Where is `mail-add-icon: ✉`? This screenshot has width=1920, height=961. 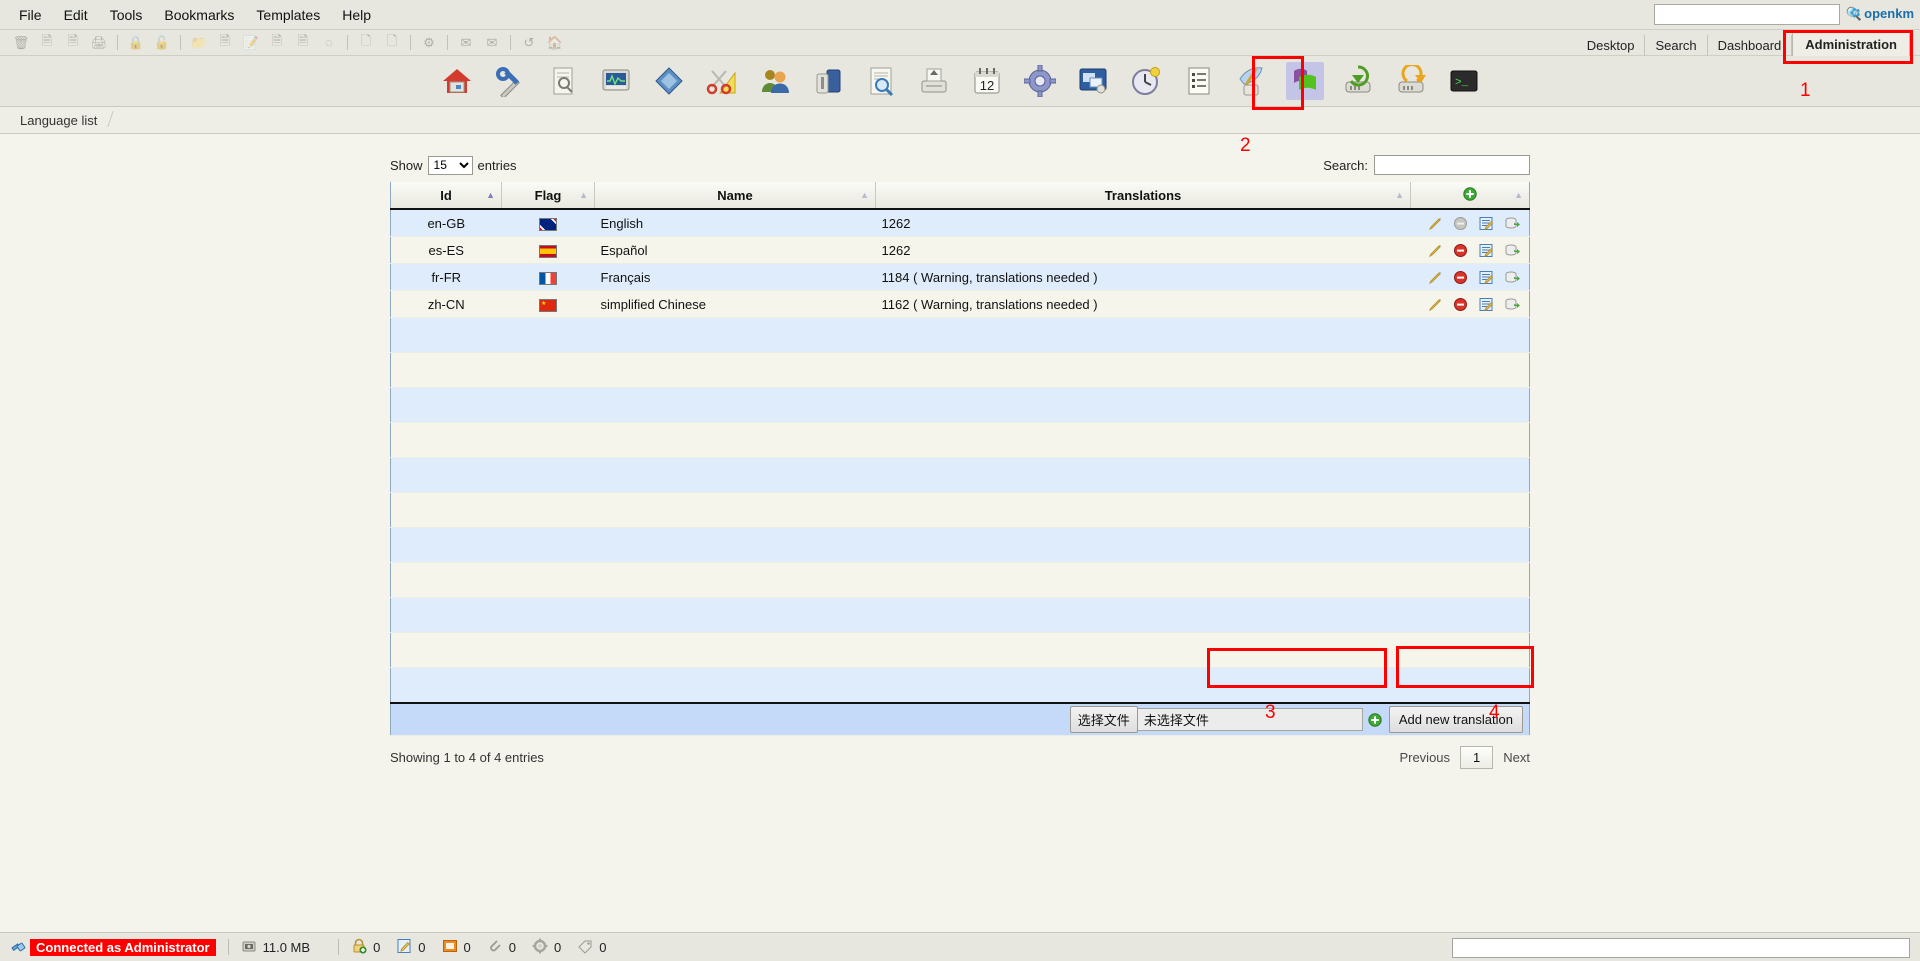
mail-add-icon: ✉ is located at coordinates (466, 43).